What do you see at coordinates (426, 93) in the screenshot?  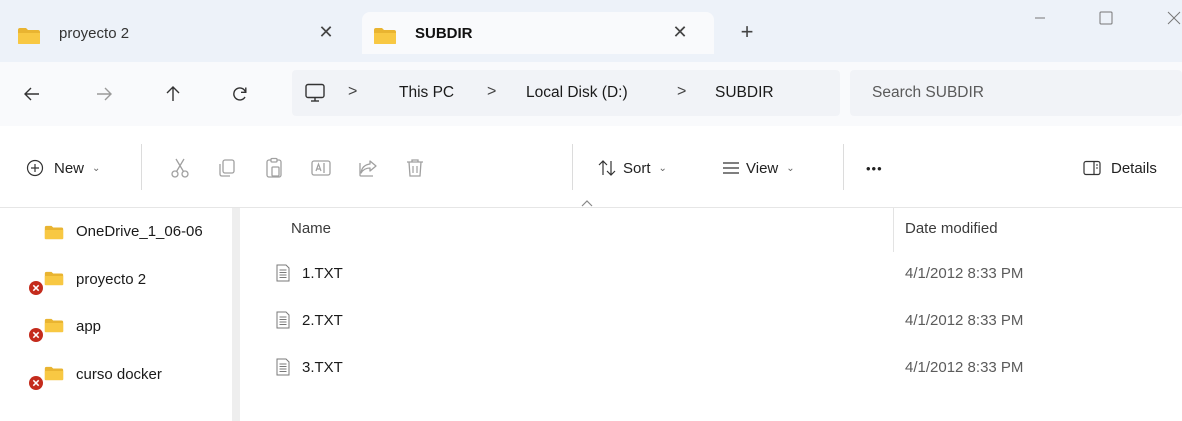 I see `breadcrumb-this-pc: This PC` at bounding box center [426, 93].